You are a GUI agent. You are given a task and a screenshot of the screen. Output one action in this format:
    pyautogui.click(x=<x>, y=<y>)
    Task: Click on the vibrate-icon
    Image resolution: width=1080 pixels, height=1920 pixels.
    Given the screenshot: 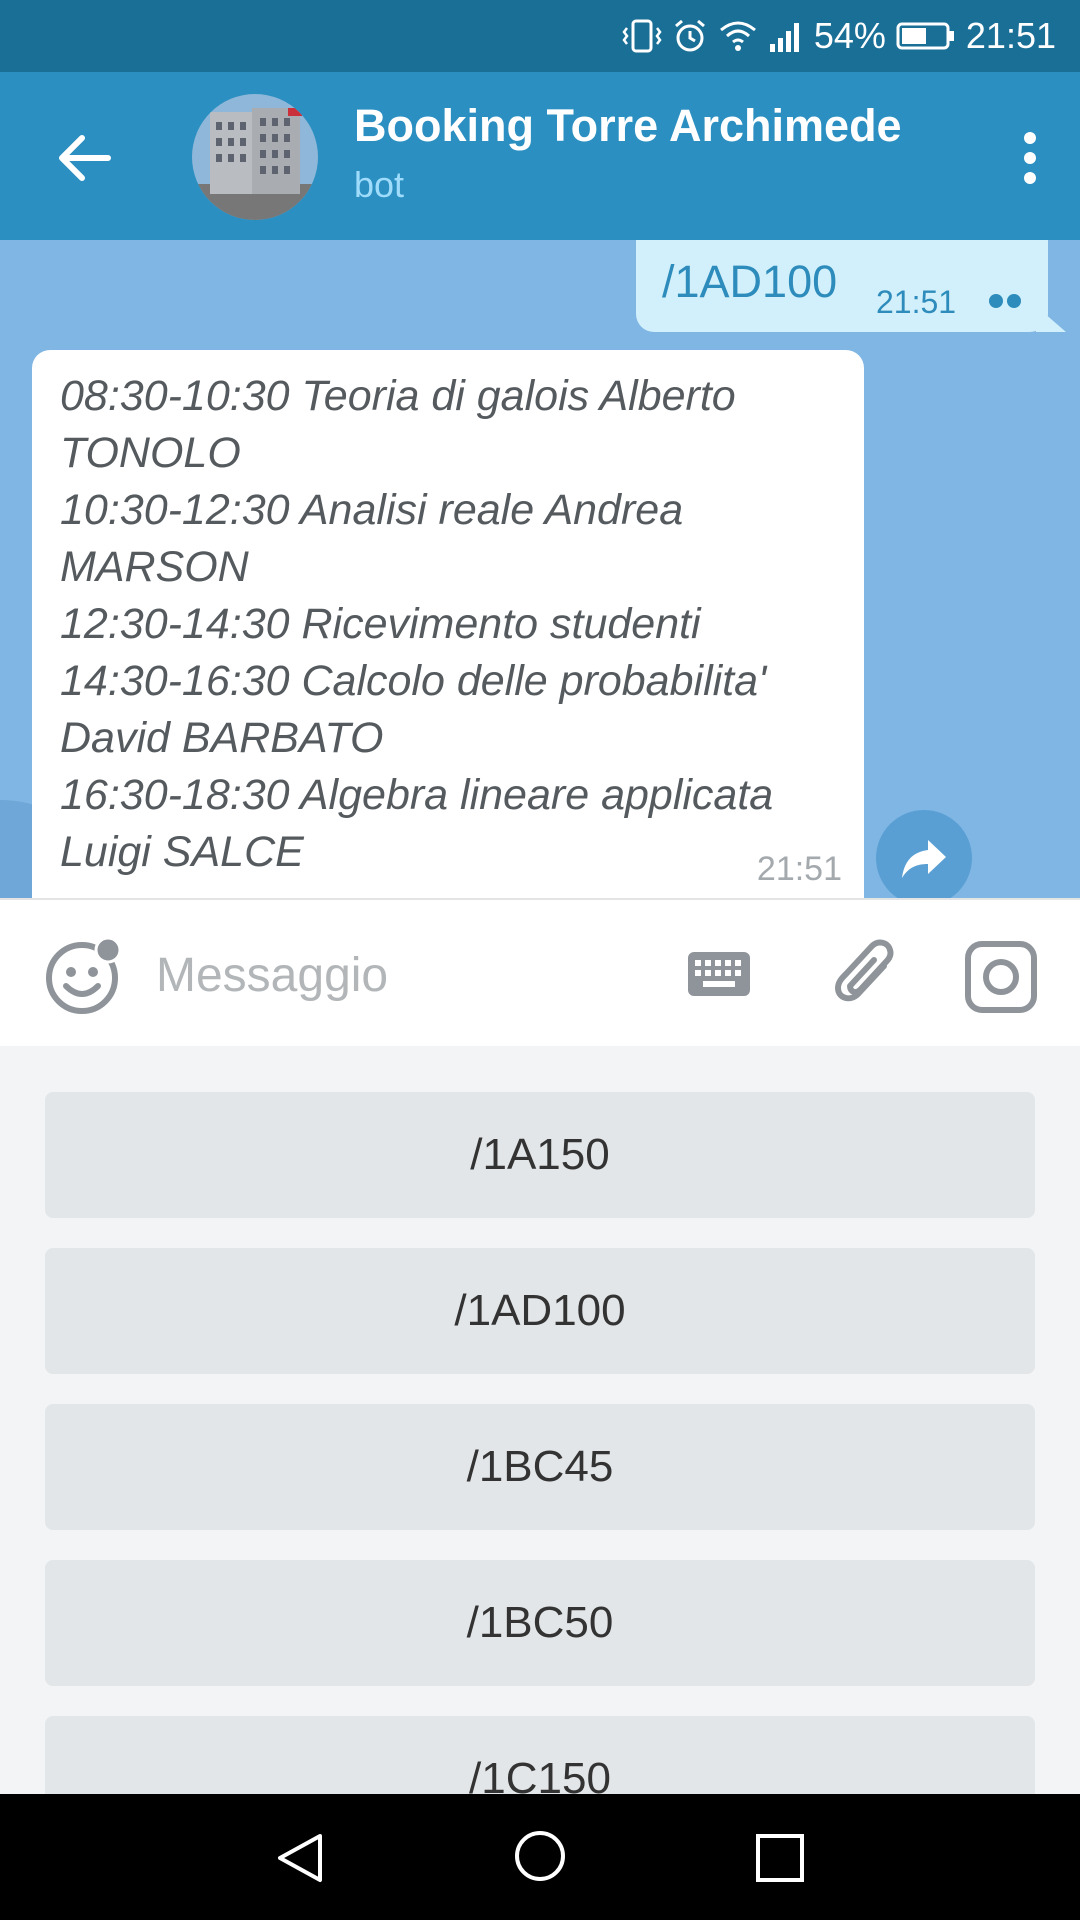 What is the action you would take?
    pyautogui.click(x=642, y=36)
    